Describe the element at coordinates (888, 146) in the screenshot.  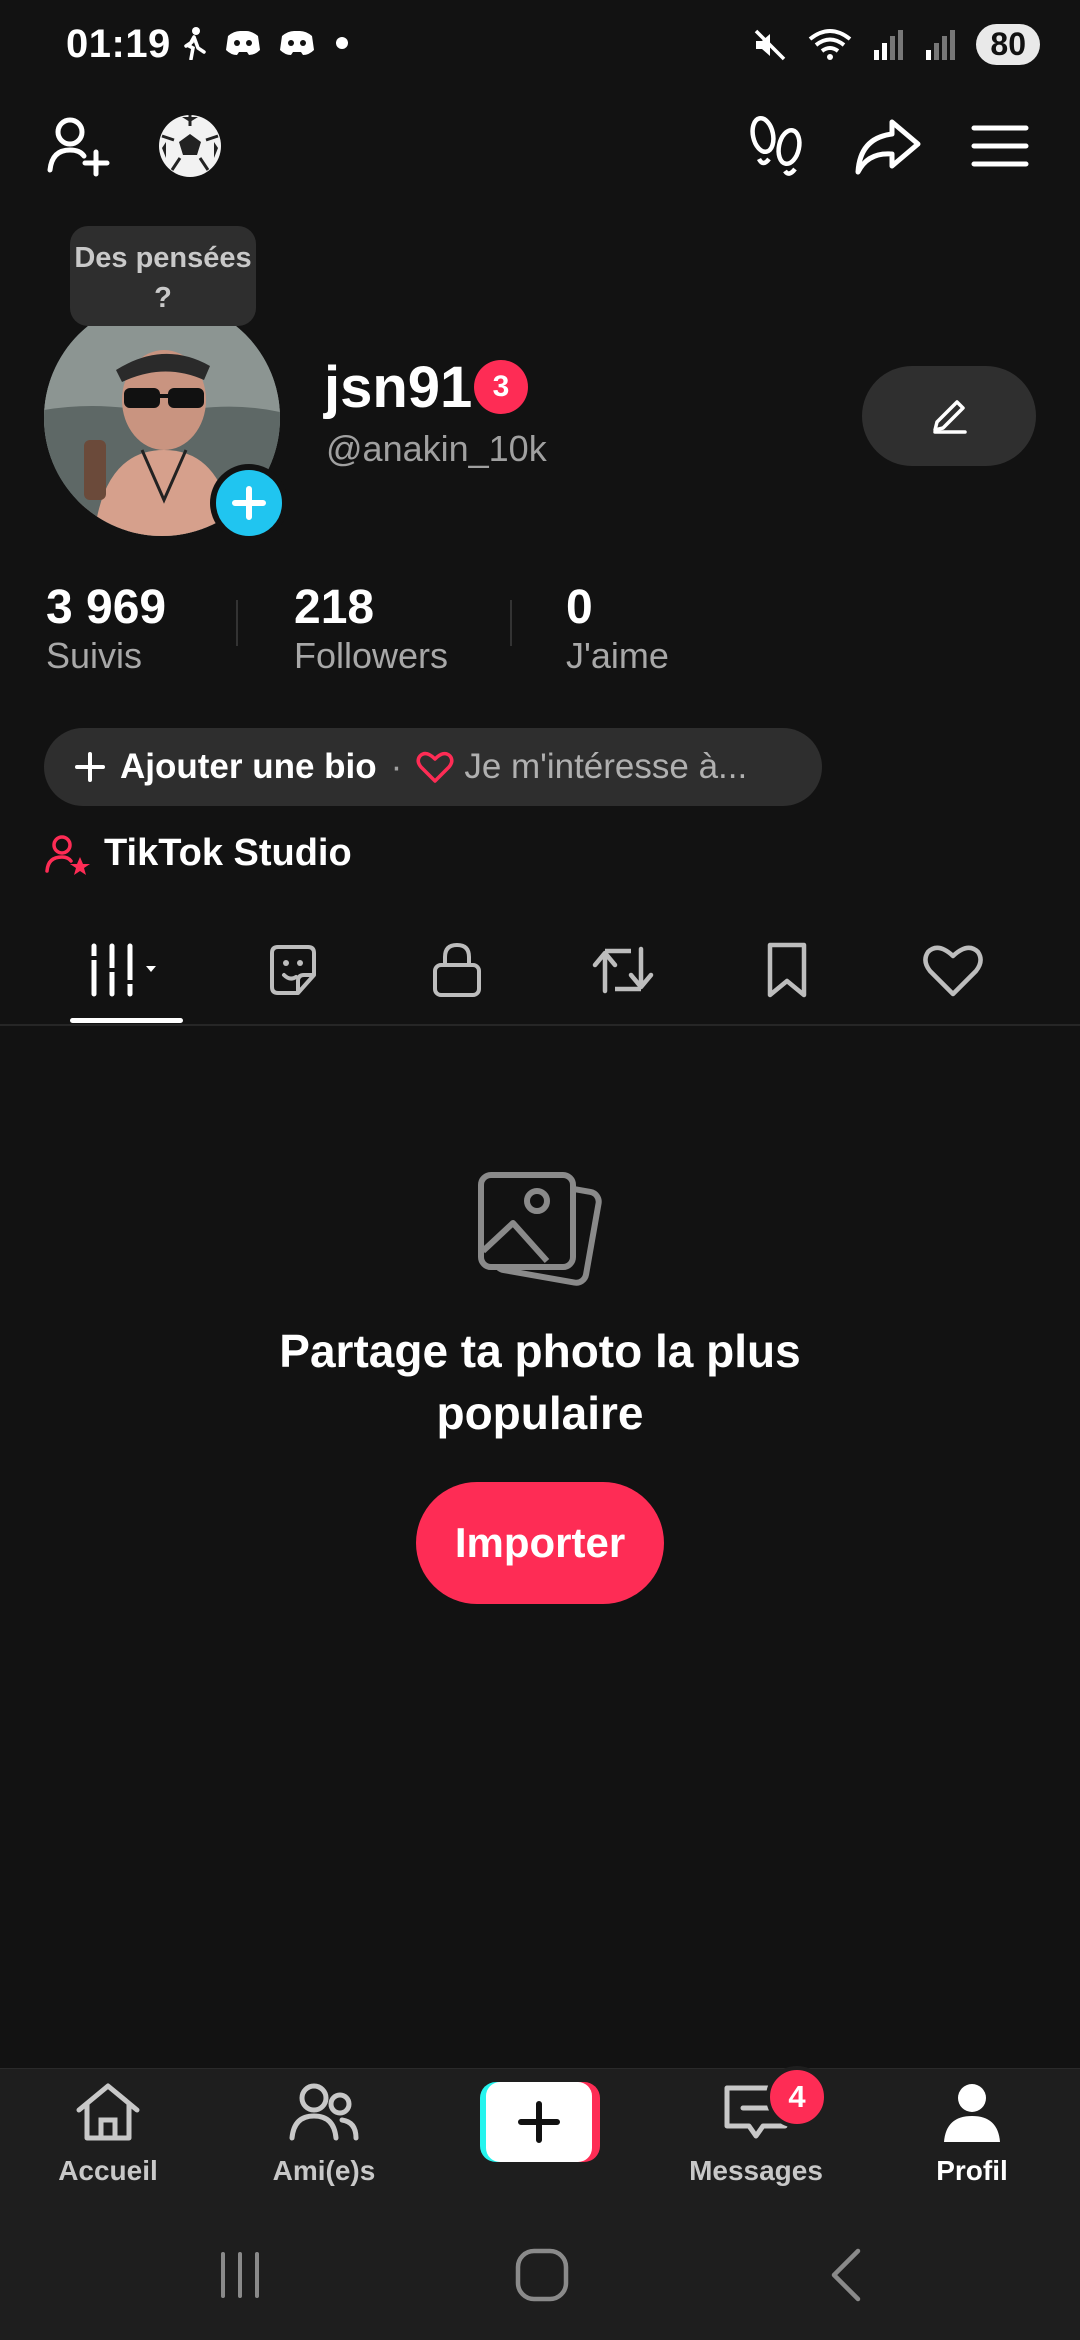
I see `share-icon` at that location.